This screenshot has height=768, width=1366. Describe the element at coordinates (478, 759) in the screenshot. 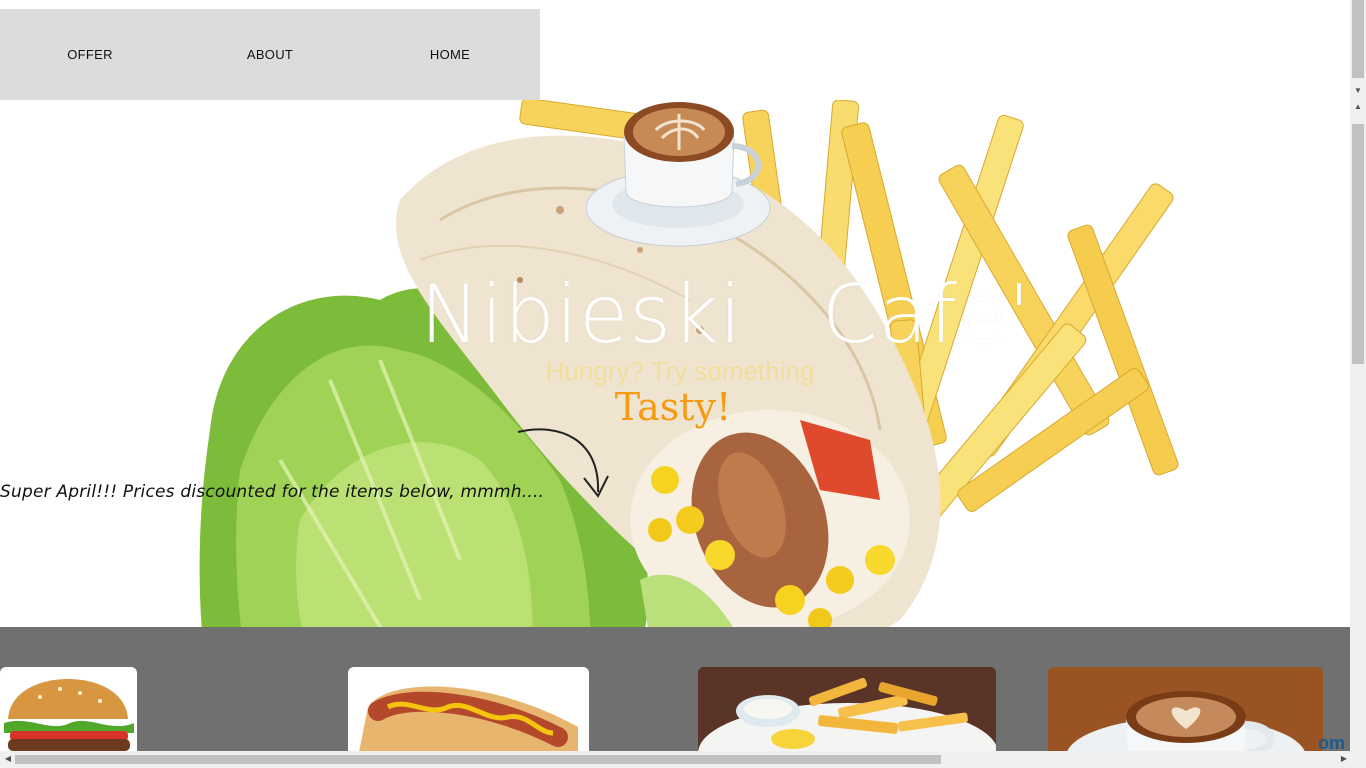

I see `horizontal-scroll-thumb` at that location.